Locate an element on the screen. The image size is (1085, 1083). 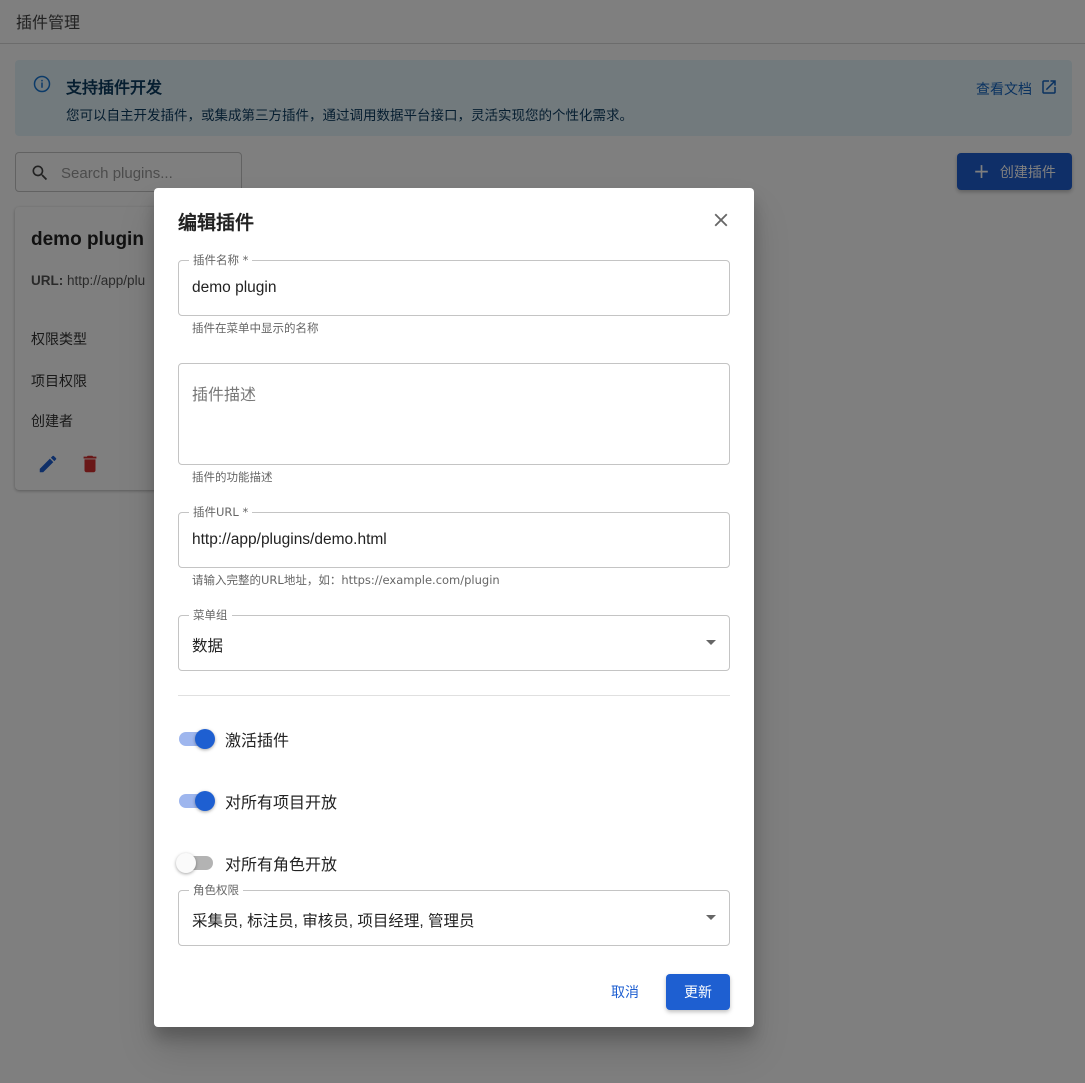
plugin-name-label: 插件名称 * is located at coordinates (221, 260).